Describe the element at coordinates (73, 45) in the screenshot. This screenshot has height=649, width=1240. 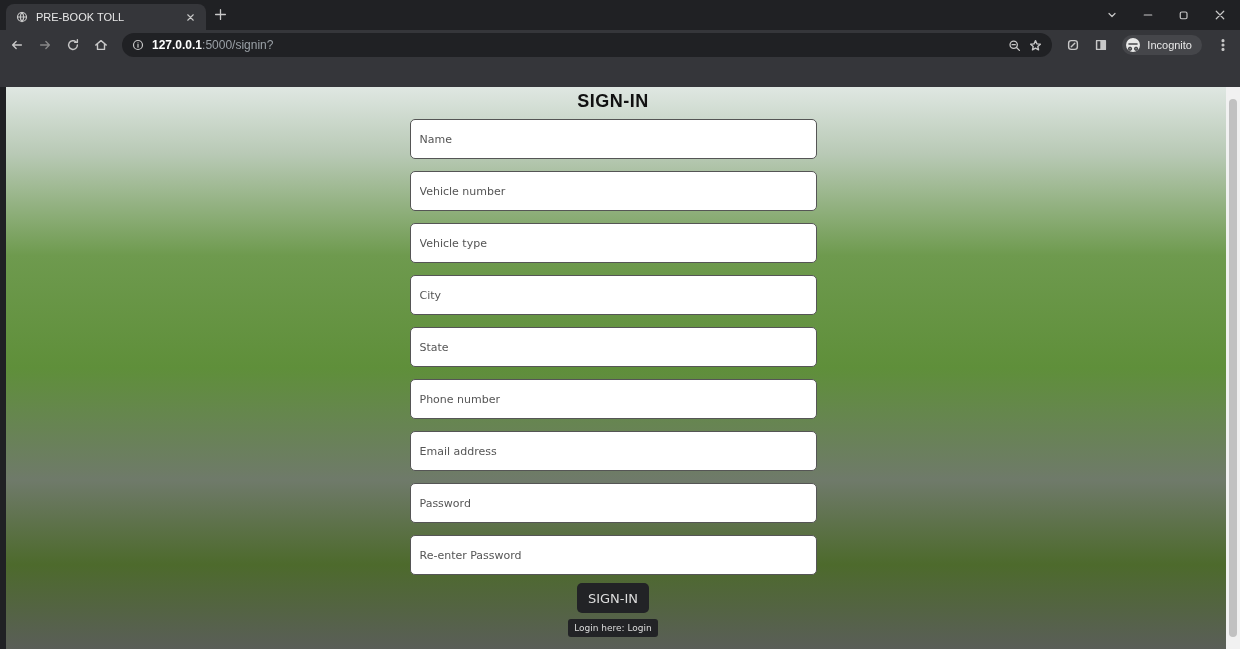
I see `reload-icon` at that location.